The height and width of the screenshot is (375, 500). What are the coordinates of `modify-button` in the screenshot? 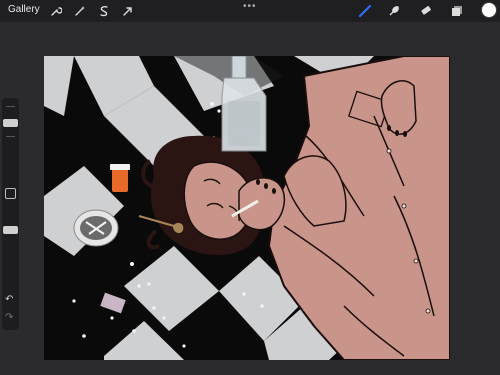 It's located at (10, 193).